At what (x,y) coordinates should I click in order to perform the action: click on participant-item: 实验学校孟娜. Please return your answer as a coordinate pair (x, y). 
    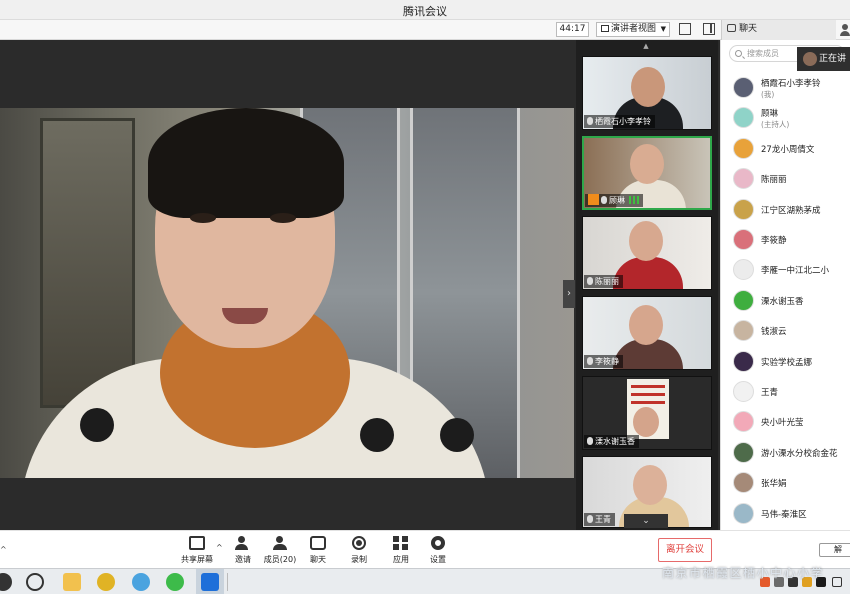
    Looking at the image, I should click on (785, 363).